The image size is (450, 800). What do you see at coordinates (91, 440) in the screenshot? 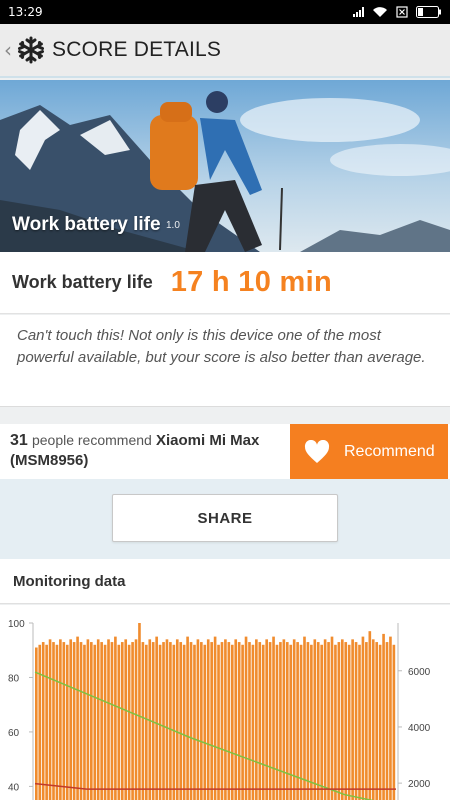
I see `recommend-people-text: people recommend` at bounding box center [91, 440].